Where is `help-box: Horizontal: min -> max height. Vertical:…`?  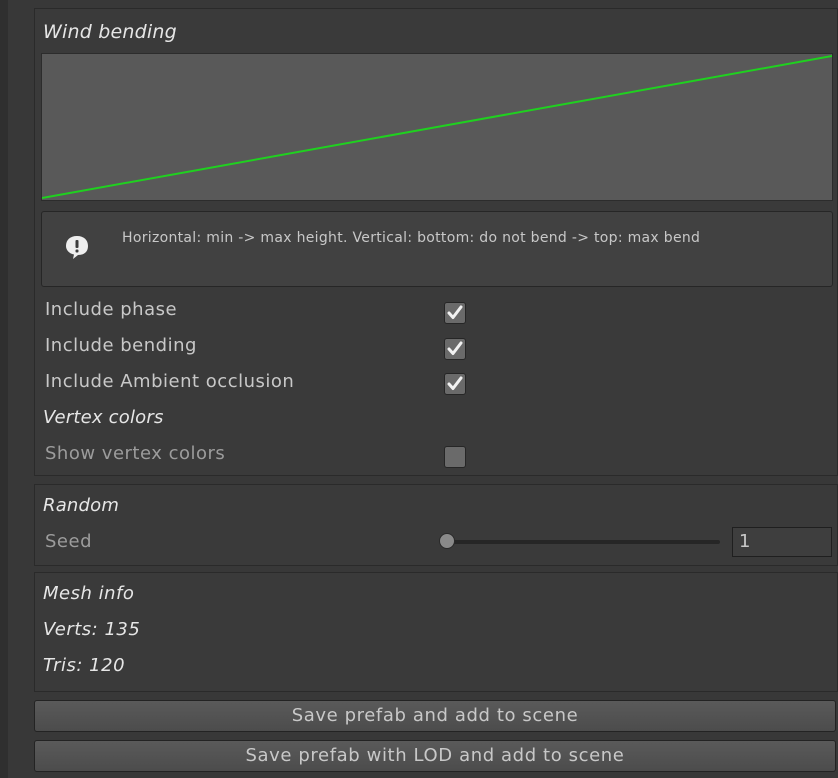 help-box: Horizontal: min -> max height. Vertical:… is located at coordinates (437, 249).